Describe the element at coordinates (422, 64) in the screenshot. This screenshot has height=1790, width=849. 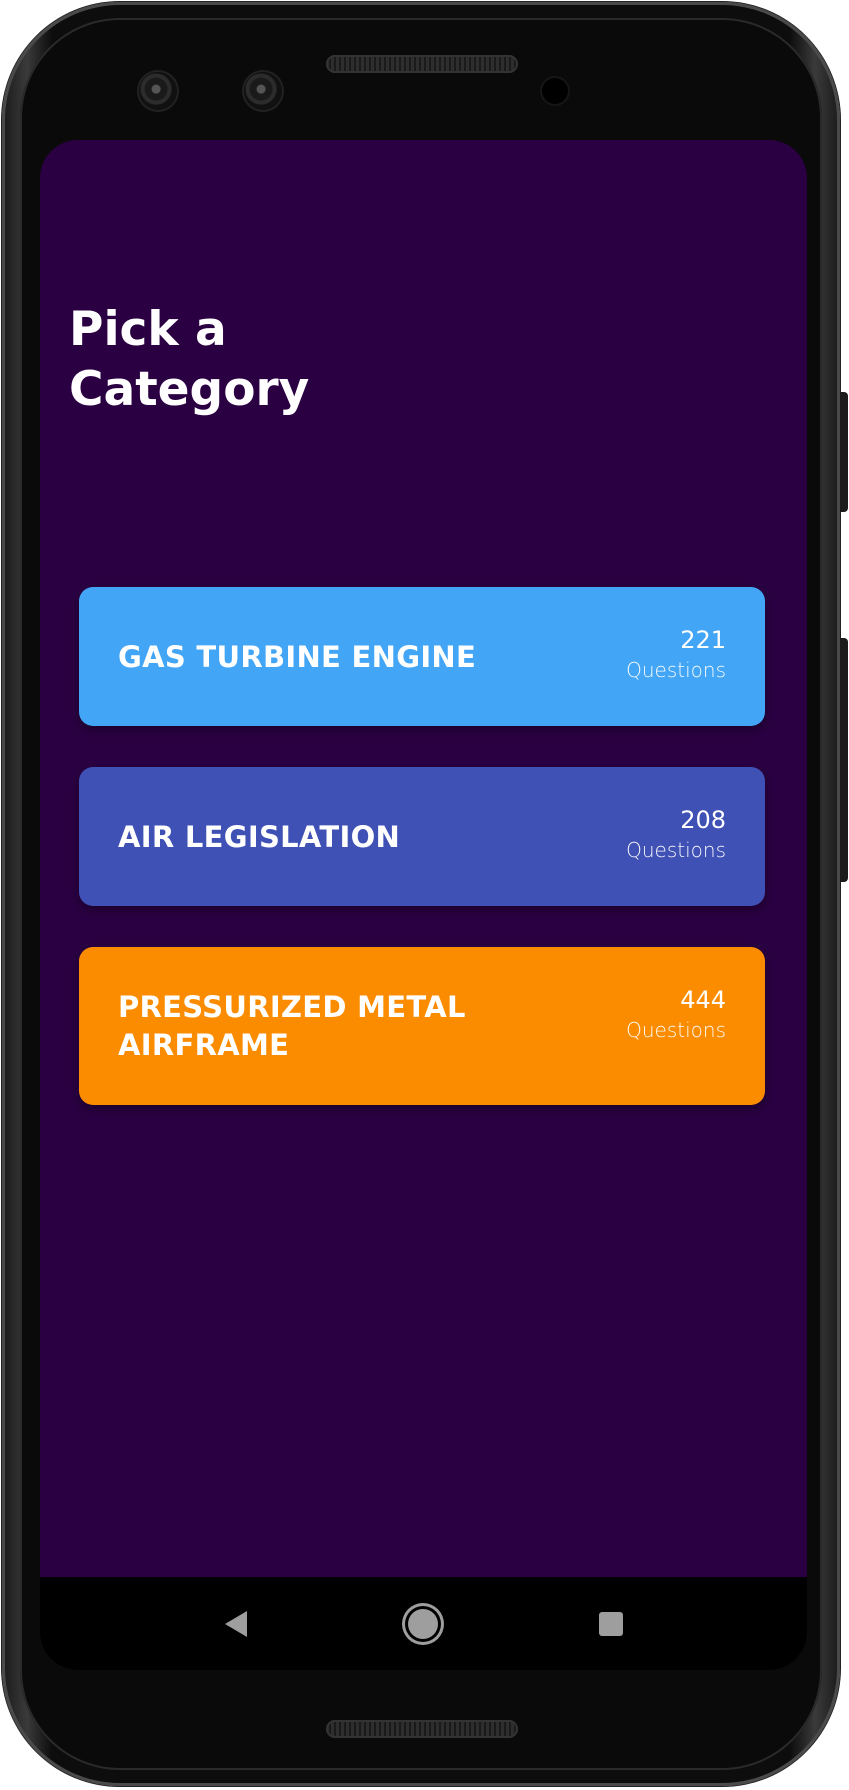
I see `earpiece-speaker` at that location.